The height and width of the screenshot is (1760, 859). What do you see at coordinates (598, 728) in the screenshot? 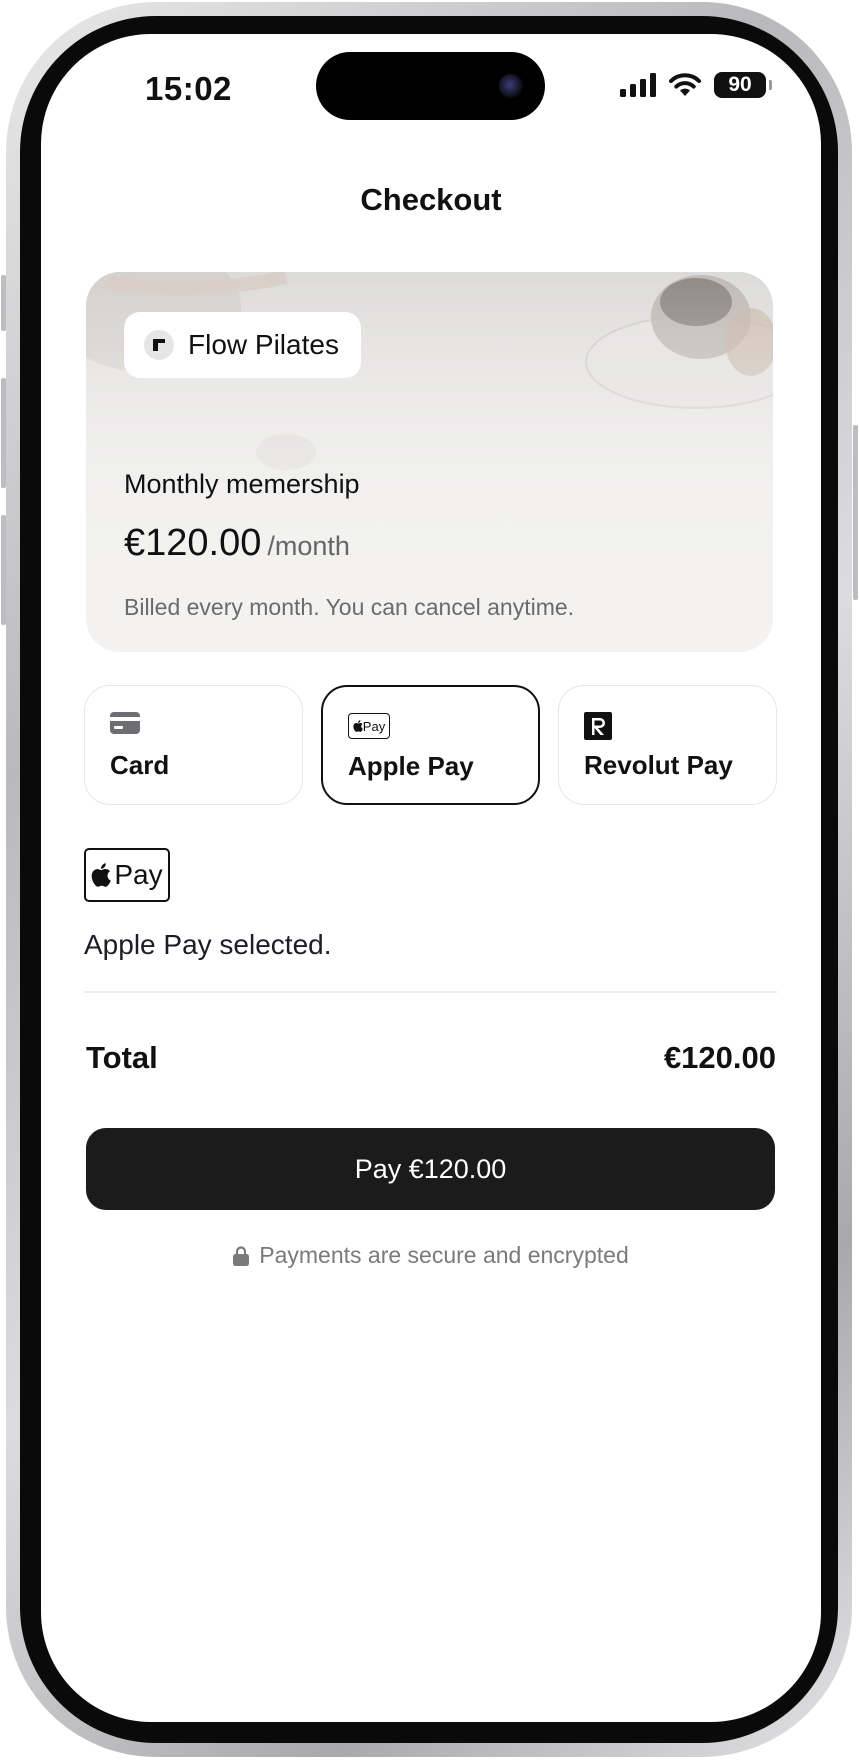
I see `revolut-icon` at bounding box center [598, 728].